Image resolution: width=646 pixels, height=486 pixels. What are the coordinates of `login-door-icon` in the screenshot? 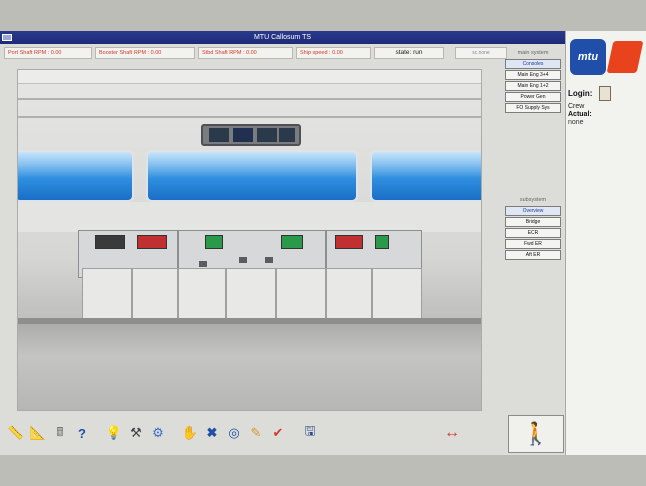 It's located at (605, 93).